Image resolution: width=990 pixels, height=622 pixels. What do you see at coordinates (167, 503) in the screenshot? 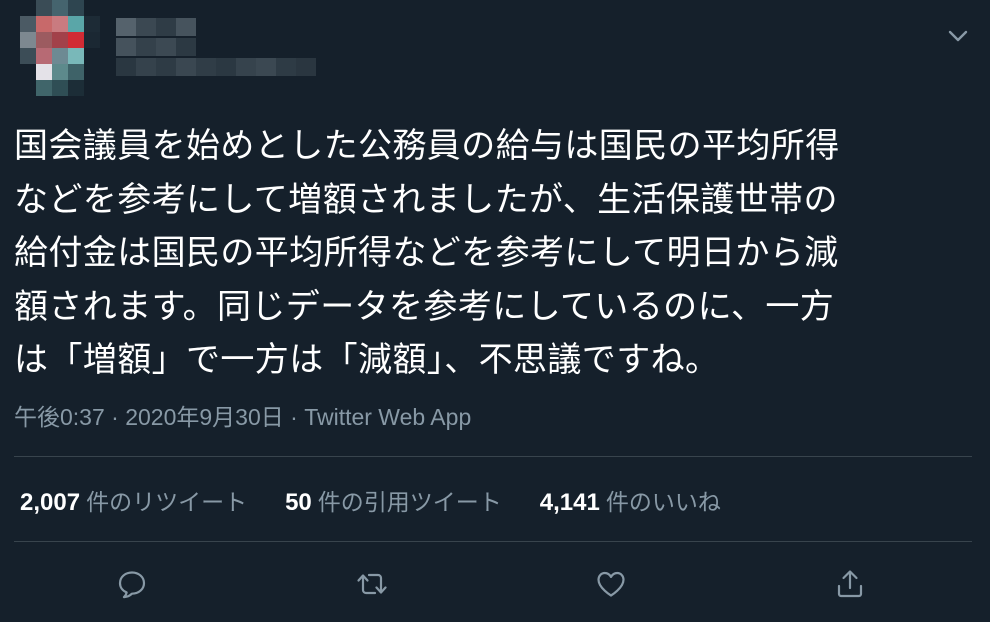
I see `retweets-label: 件のリツイート` at bounding box center [167, 503].